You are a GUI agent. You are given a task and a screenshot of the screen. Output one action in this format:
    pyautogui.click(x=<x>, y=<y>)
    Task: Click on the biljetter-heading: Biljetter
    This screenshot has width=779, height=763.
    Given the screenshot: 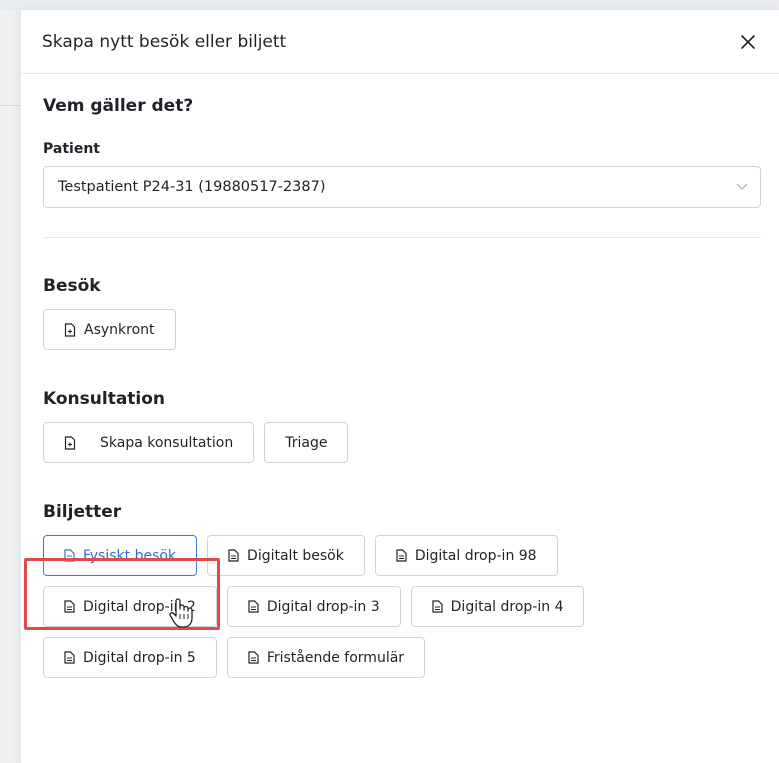 What is the action you would take?
    pyautogui.click(x=82, y=512)
    